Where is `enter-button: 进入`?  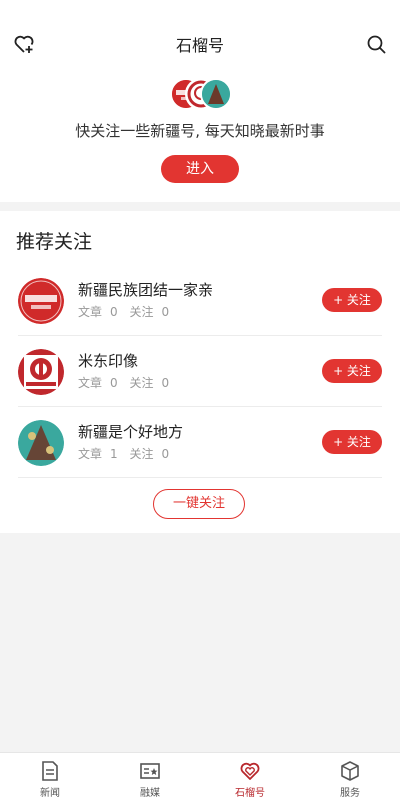
enter-button: 进入 is located at coordinates (200, 169).